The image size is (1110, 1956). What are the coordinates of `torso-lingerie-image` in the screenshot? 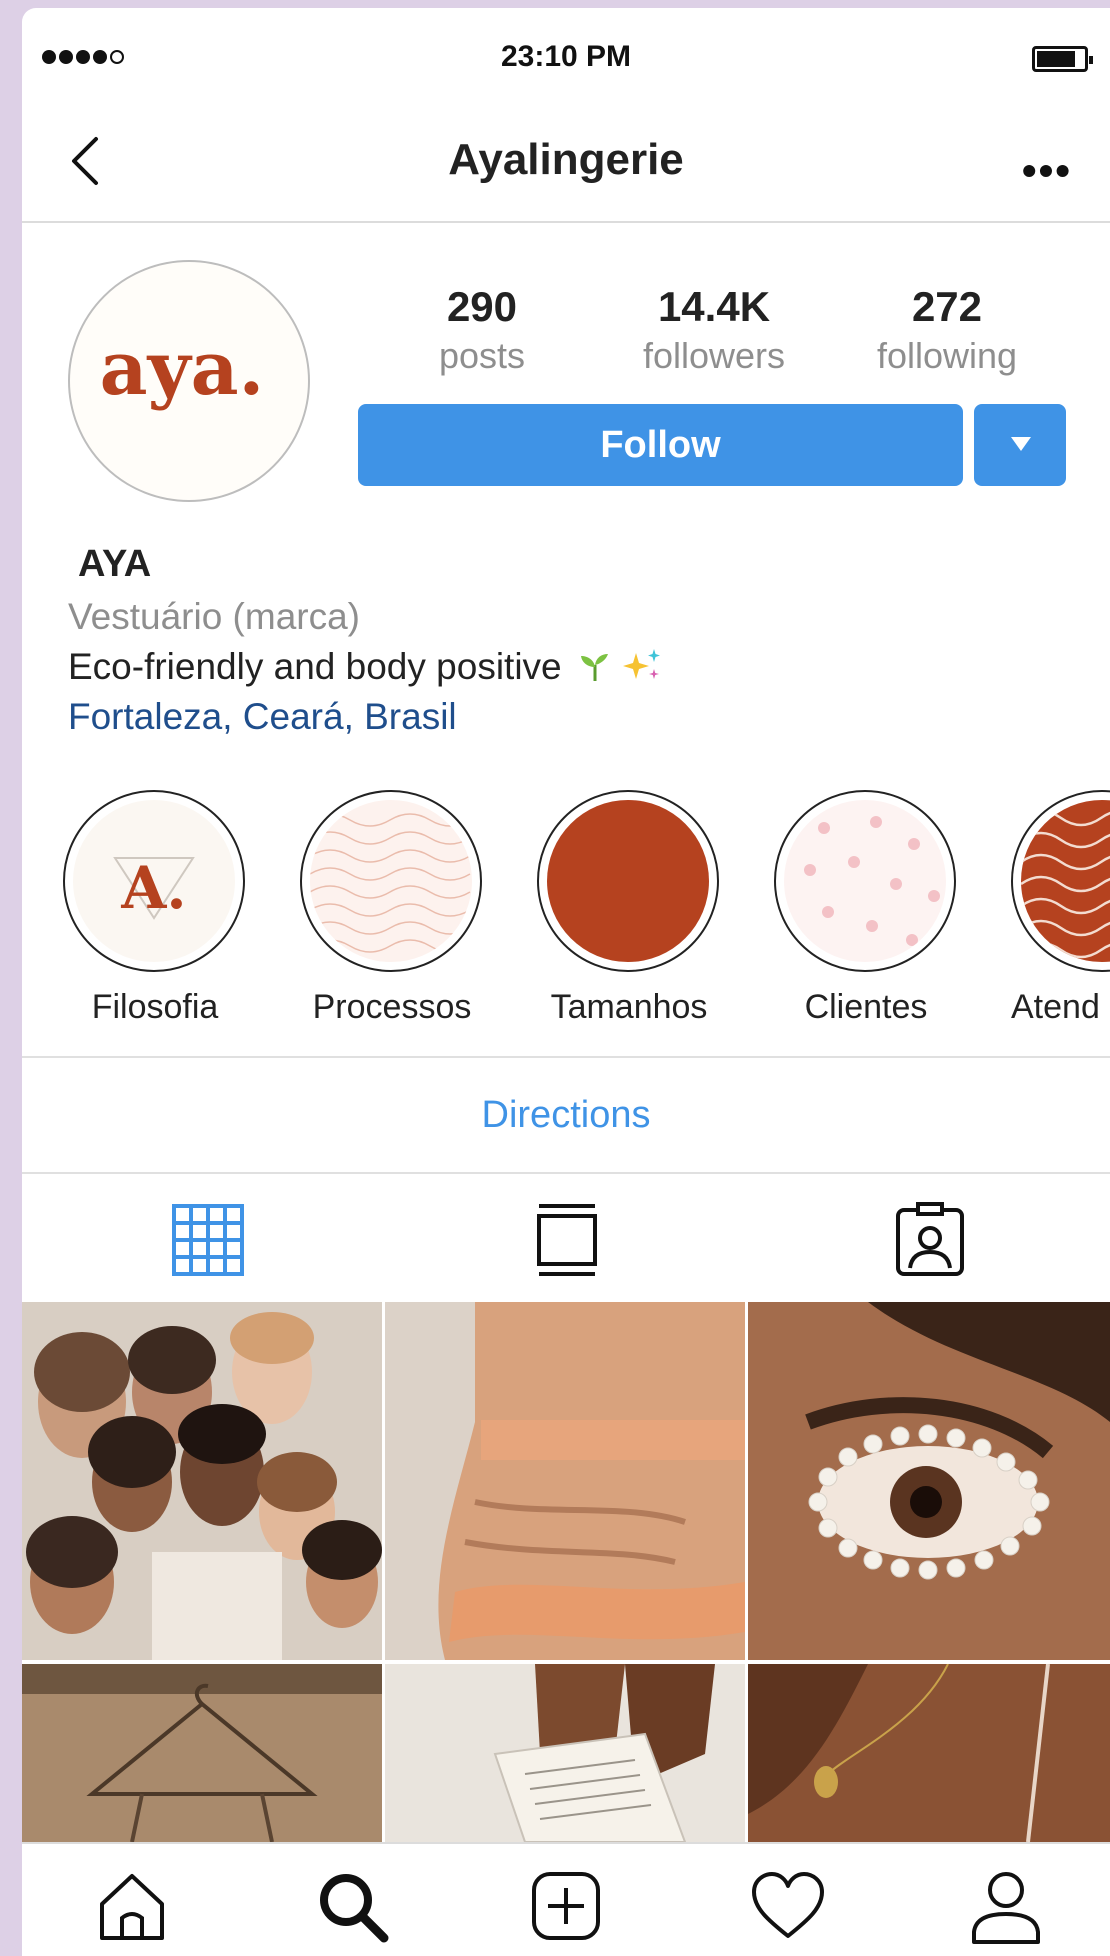 It's located at (565, 1481).